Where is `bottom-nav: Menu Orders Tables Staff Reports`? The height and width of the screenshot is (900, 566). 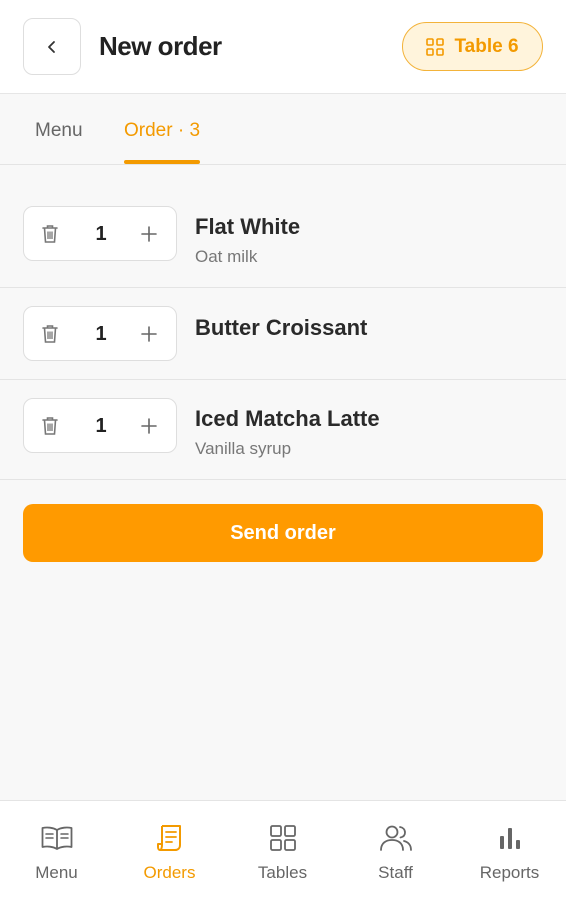 bottom-nav: Menu Orders Tables Staff Reports is located at coordinates (283, 850).